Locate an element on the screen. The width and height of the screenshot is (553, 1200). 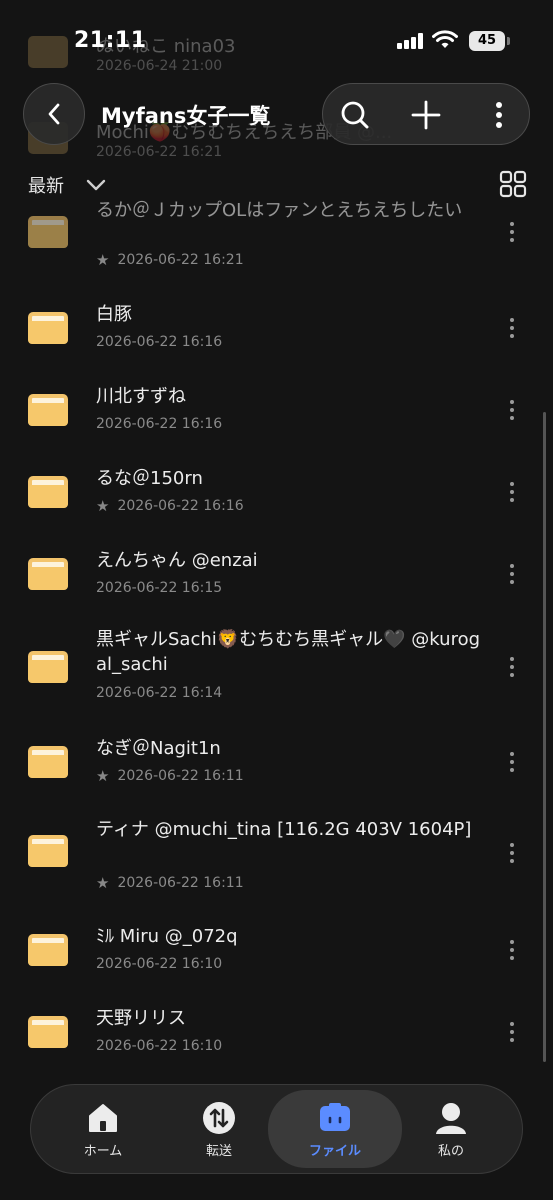
folder-name: ティナ @muchi_tina [116.2G 403V 1604P] is located at coordinates (284, 829).